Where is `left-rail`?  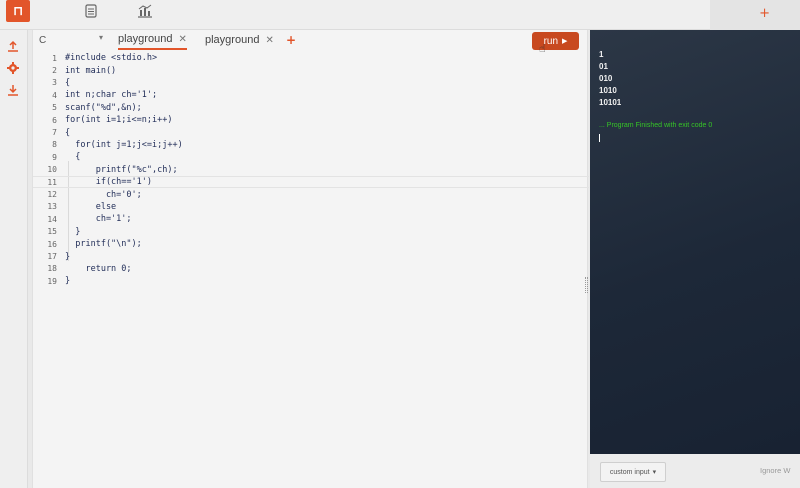
left-rail is located at coordinates (14, 259).